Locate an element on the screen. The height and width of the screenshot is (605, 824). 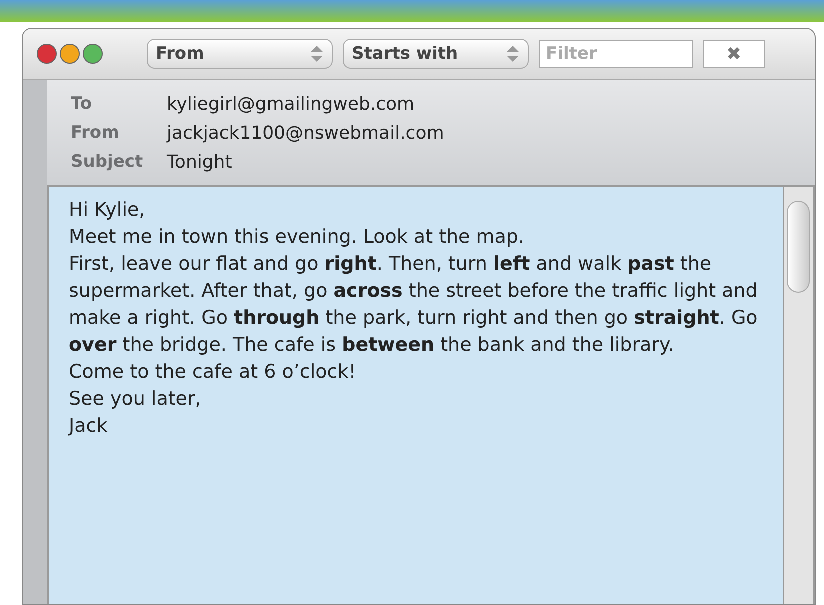
dropdown: From is located at coordinates (240, 54).